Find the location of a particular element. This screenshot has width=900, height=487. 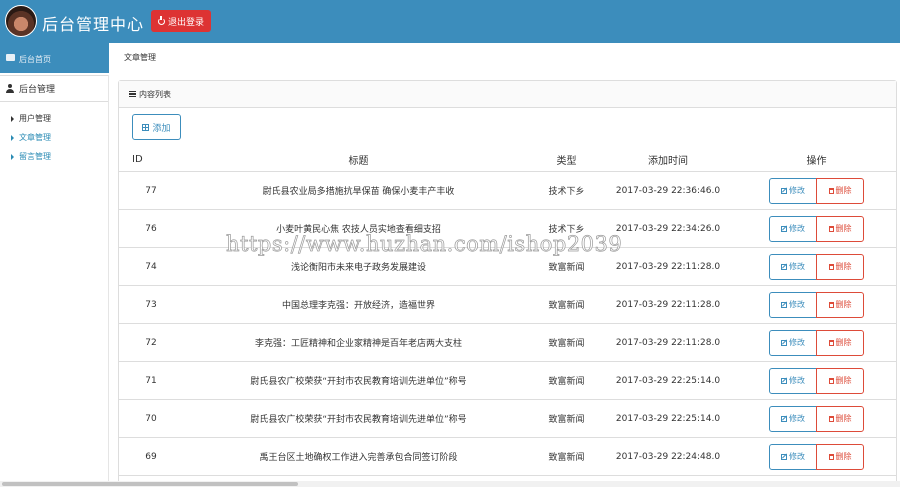

header-type: 类型 is located at coordinates (566, 161).